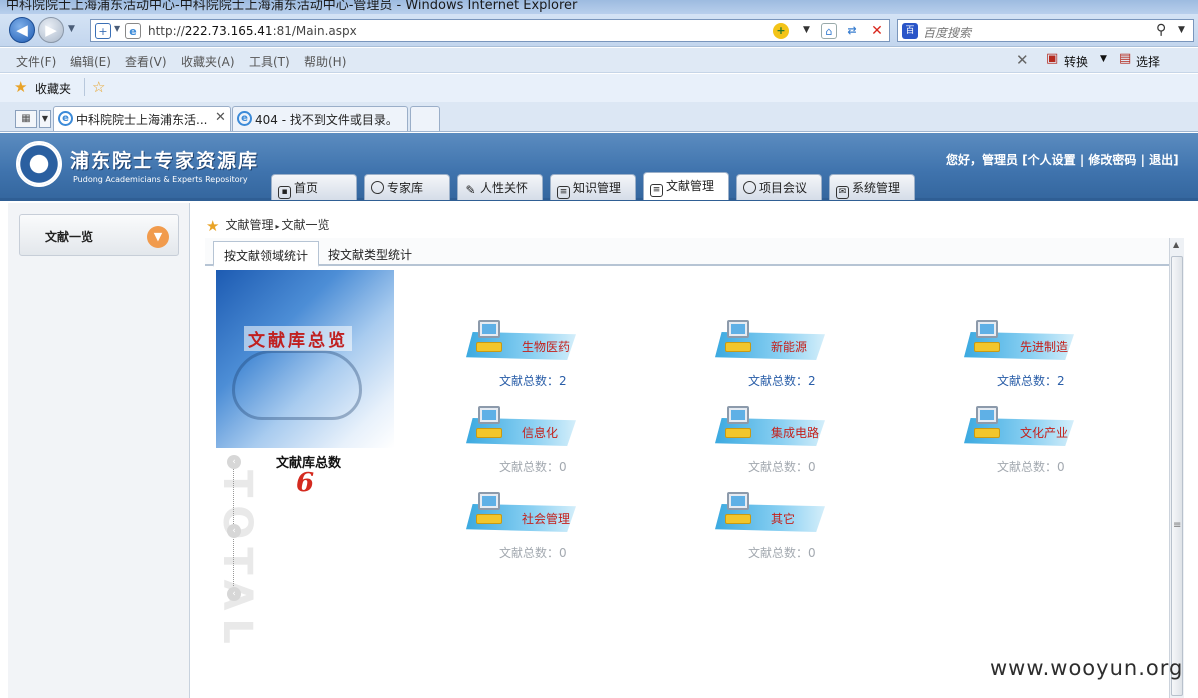  Describe the element at coordinates (1148, 61) in the screenshot. I see `select-button: 选择` at that location.